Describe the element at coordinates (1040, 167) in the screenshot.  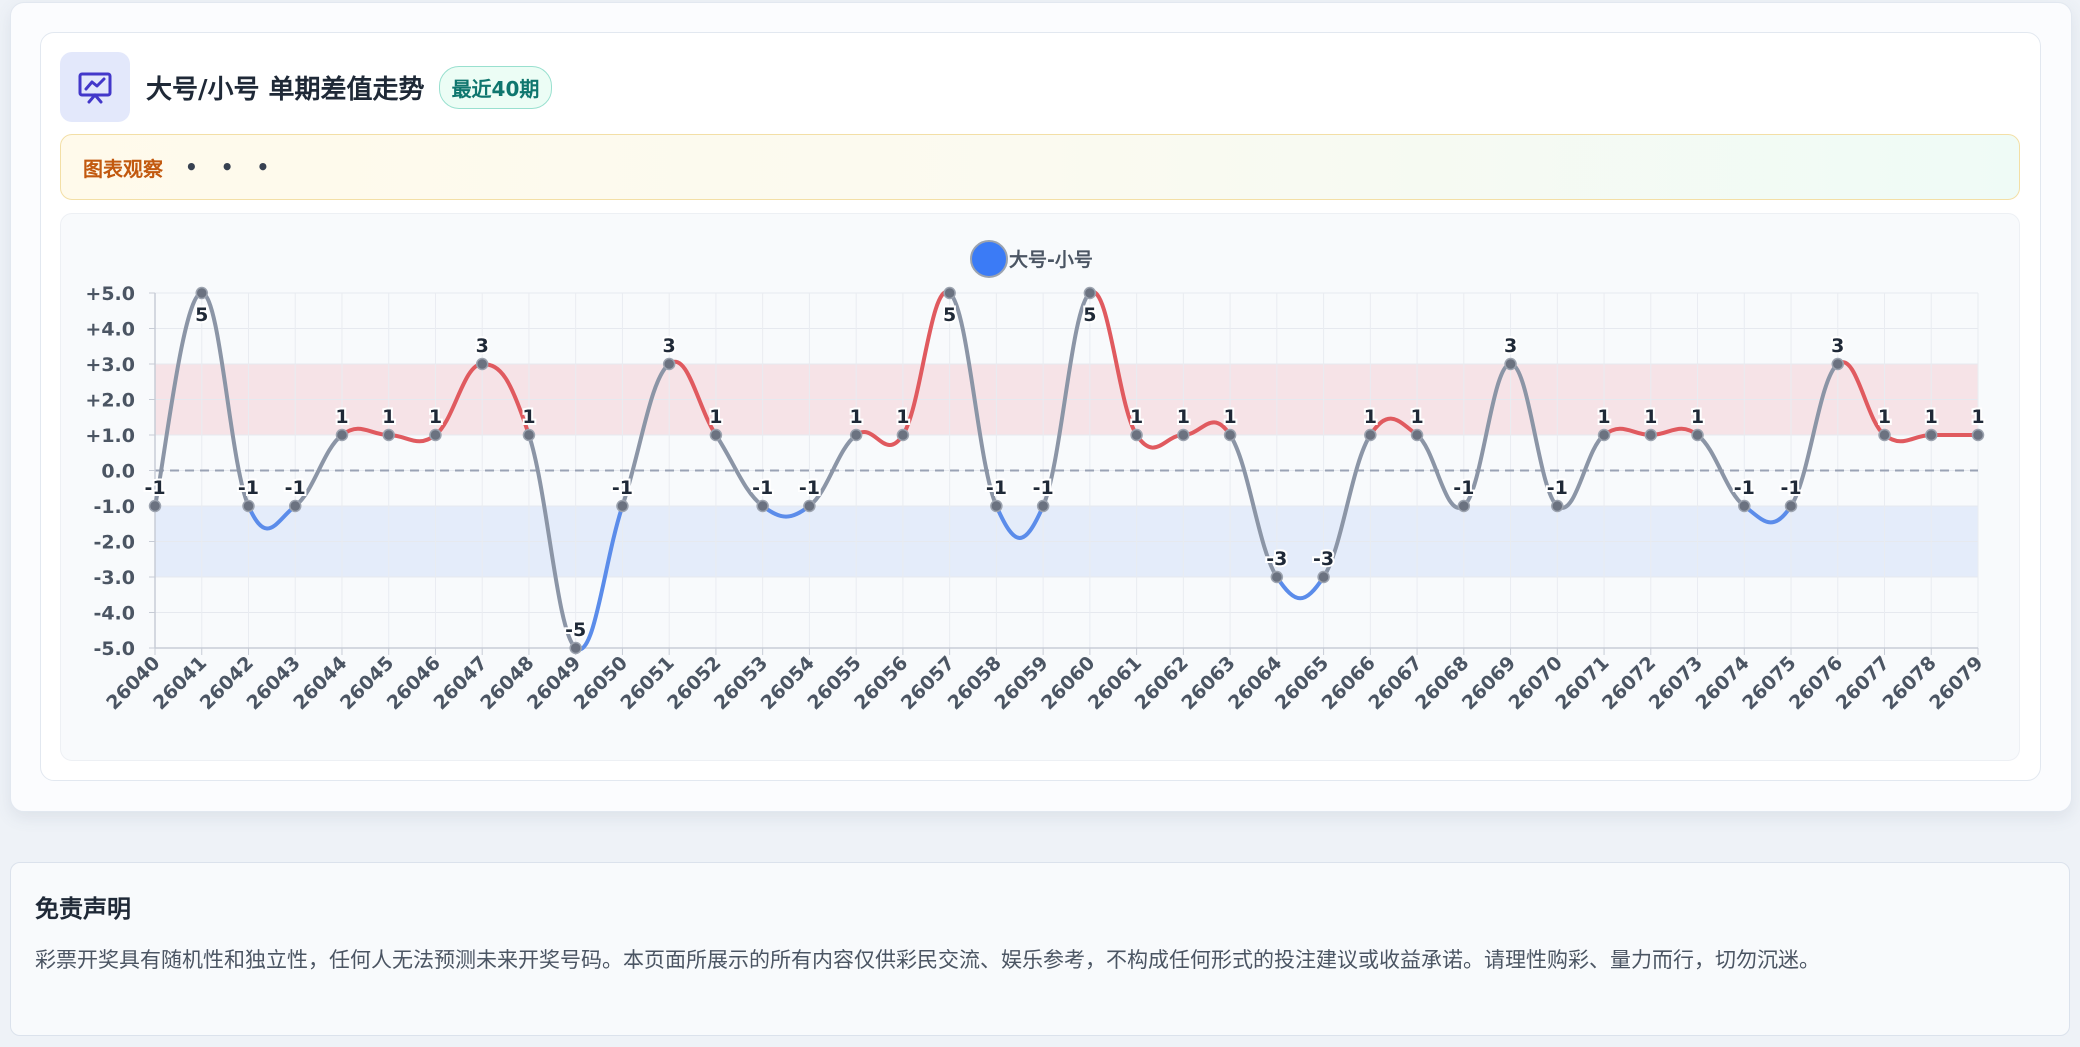
I see `chart-observation-bar: 图表观察 • • •` at that location.